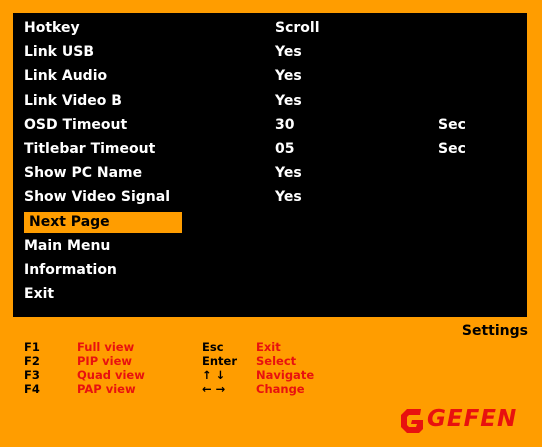  Describe the element at coordinates (213, 347) in the screenshot. I see `legend-key: Esc` at that location.